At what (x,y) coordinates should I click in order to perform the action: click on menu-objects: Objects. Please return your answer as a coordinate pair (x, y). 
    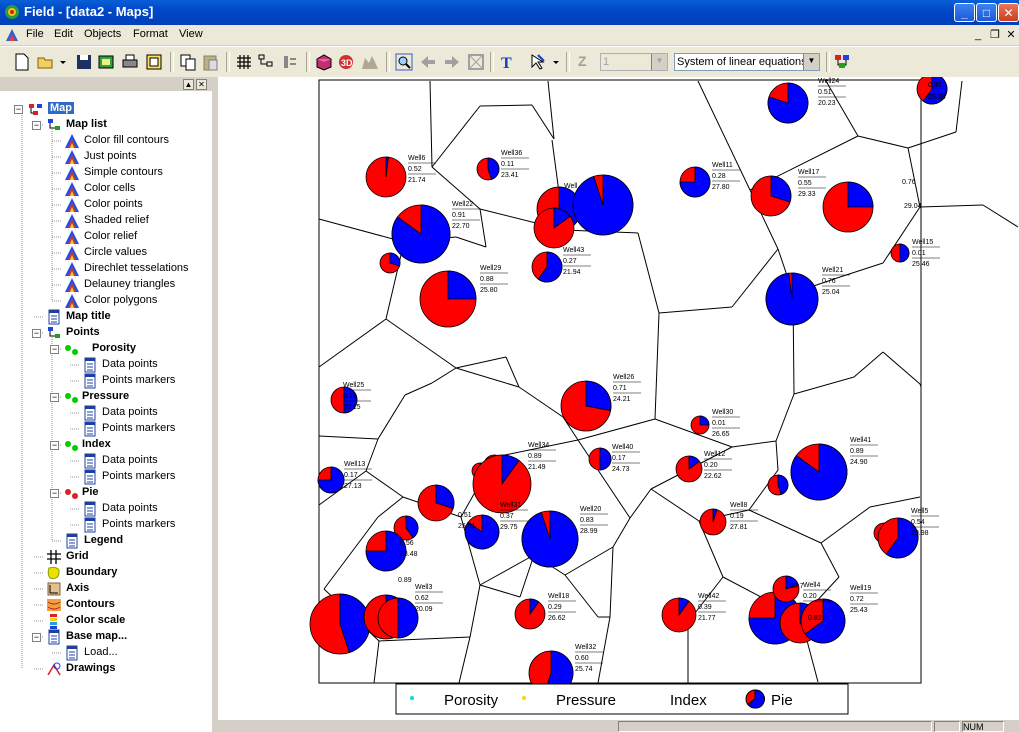
    Looking at the image, I should click on (102, 34).